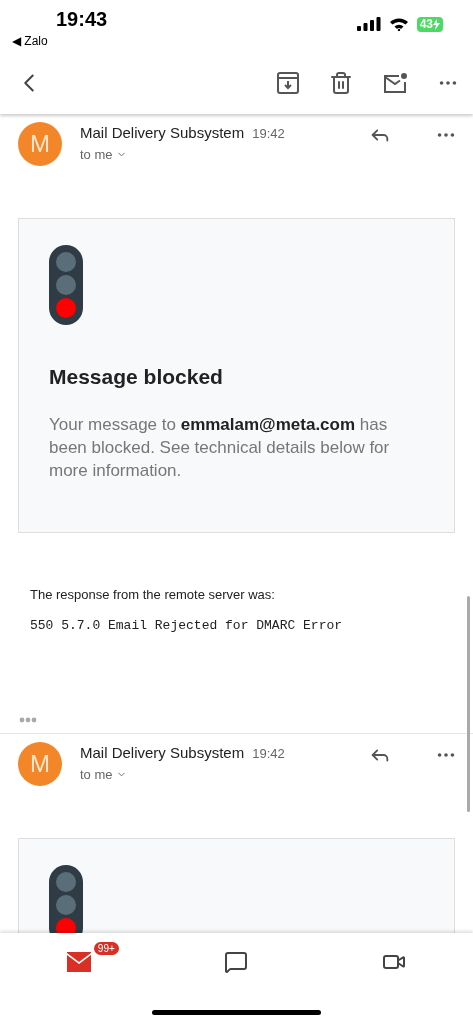 Image resolution: width=473 pixels, height=1024 pixels. Describe the element at coordinates (82, 19) in the screenshot. I see `status-time: 19:43` at that location.